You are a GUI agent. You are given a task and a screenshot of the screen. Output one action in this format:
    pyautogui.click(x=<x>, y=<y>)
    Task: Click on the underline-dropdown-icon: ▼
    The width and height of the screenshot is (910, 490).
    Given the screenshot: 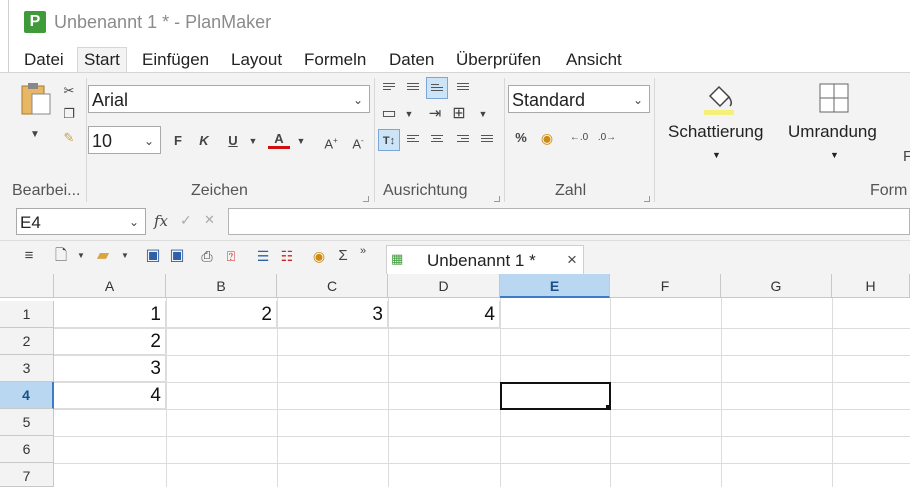 What is the action you would take?
    pyautogui.click(x=253, y=141)
    